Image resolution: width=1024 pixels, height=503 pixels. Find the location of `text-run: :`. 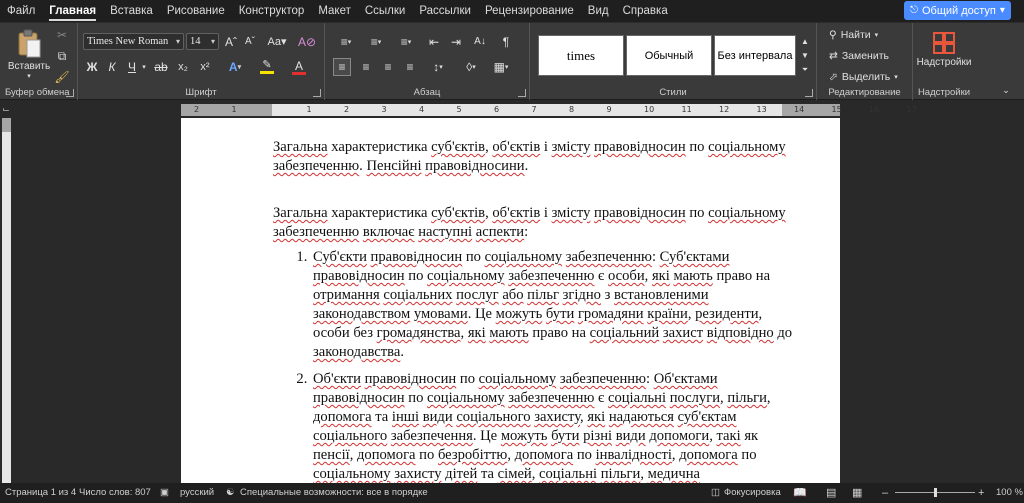

text-run: : is located at coordinates (650, 379).